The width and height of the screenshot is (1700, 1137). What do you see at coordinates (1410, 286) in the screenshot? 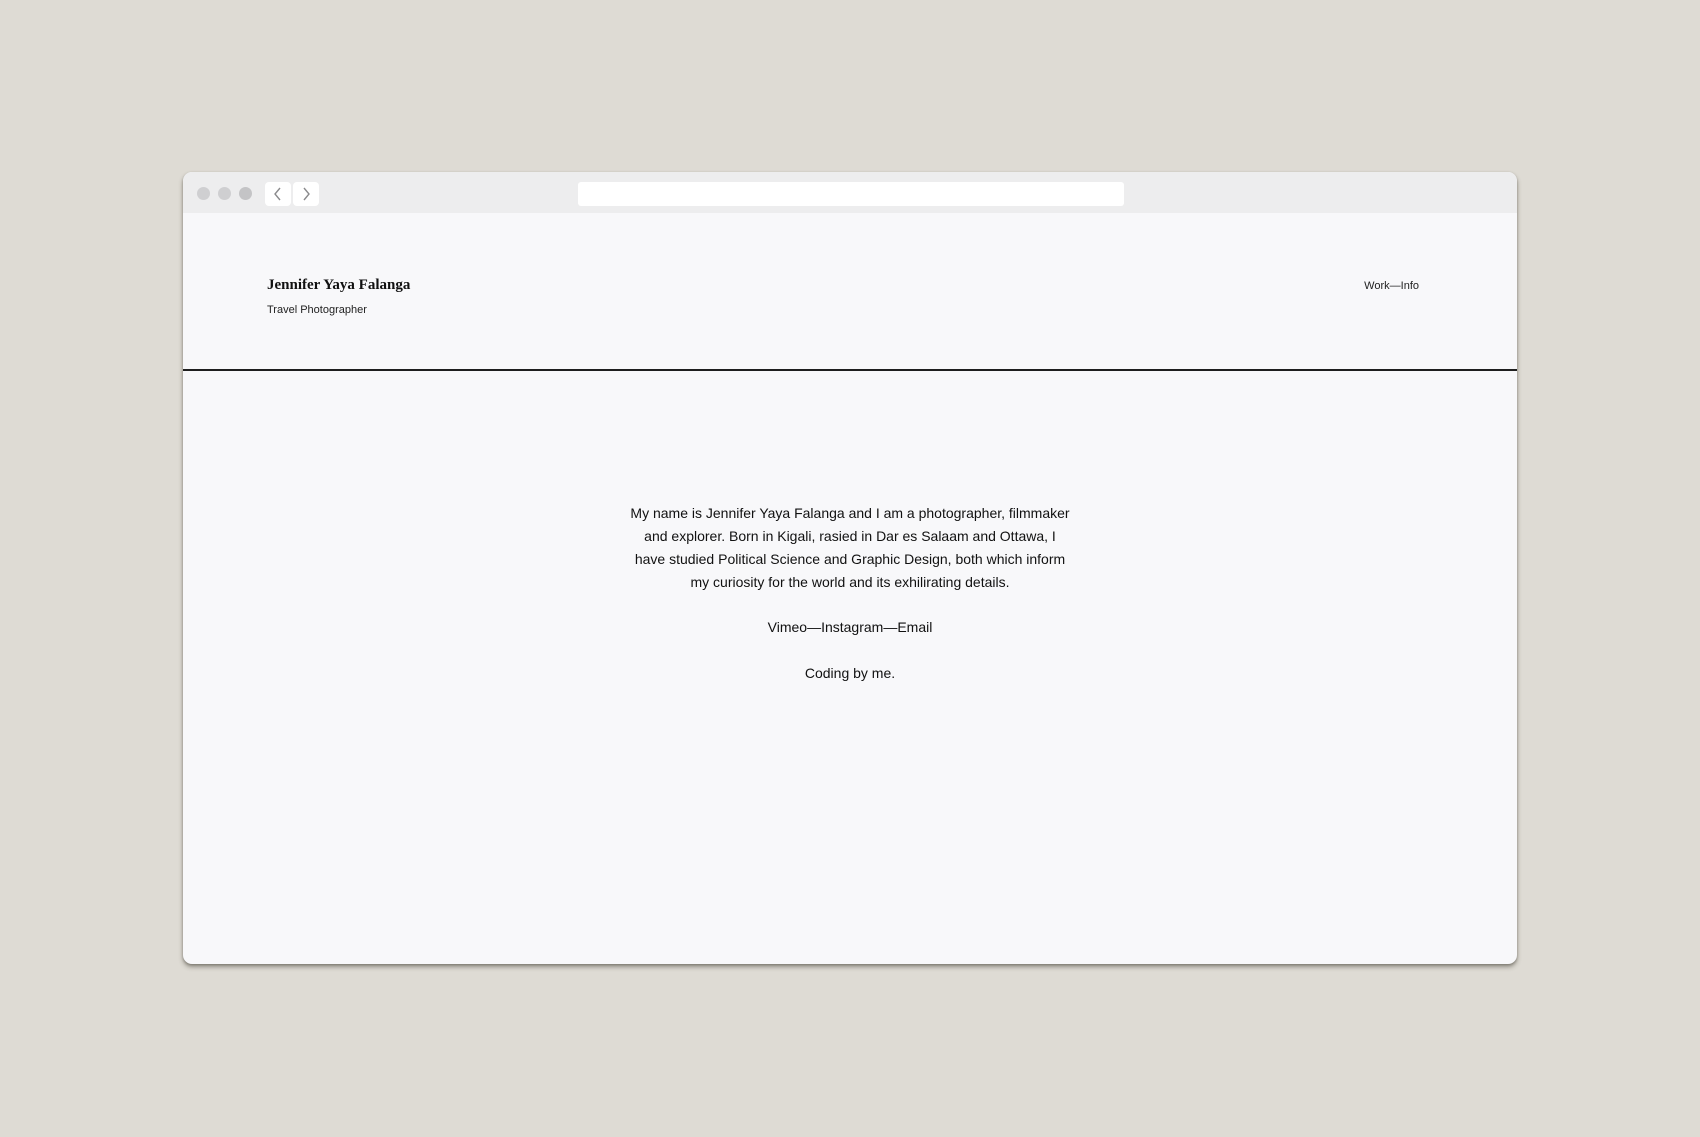
I see `nav-link-info: Info` at bounding box center [1410, 286].